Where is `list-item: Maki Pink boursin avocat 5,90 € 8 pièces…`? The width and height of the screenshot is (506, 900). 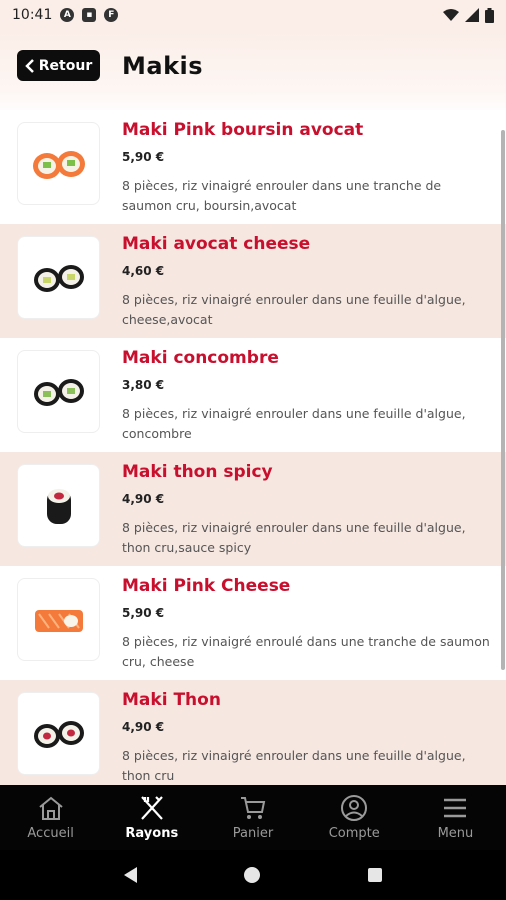 list-item: Maki Pink boursin avocat 5,90 € 8 pièces… is located at coordinates (253, 167).